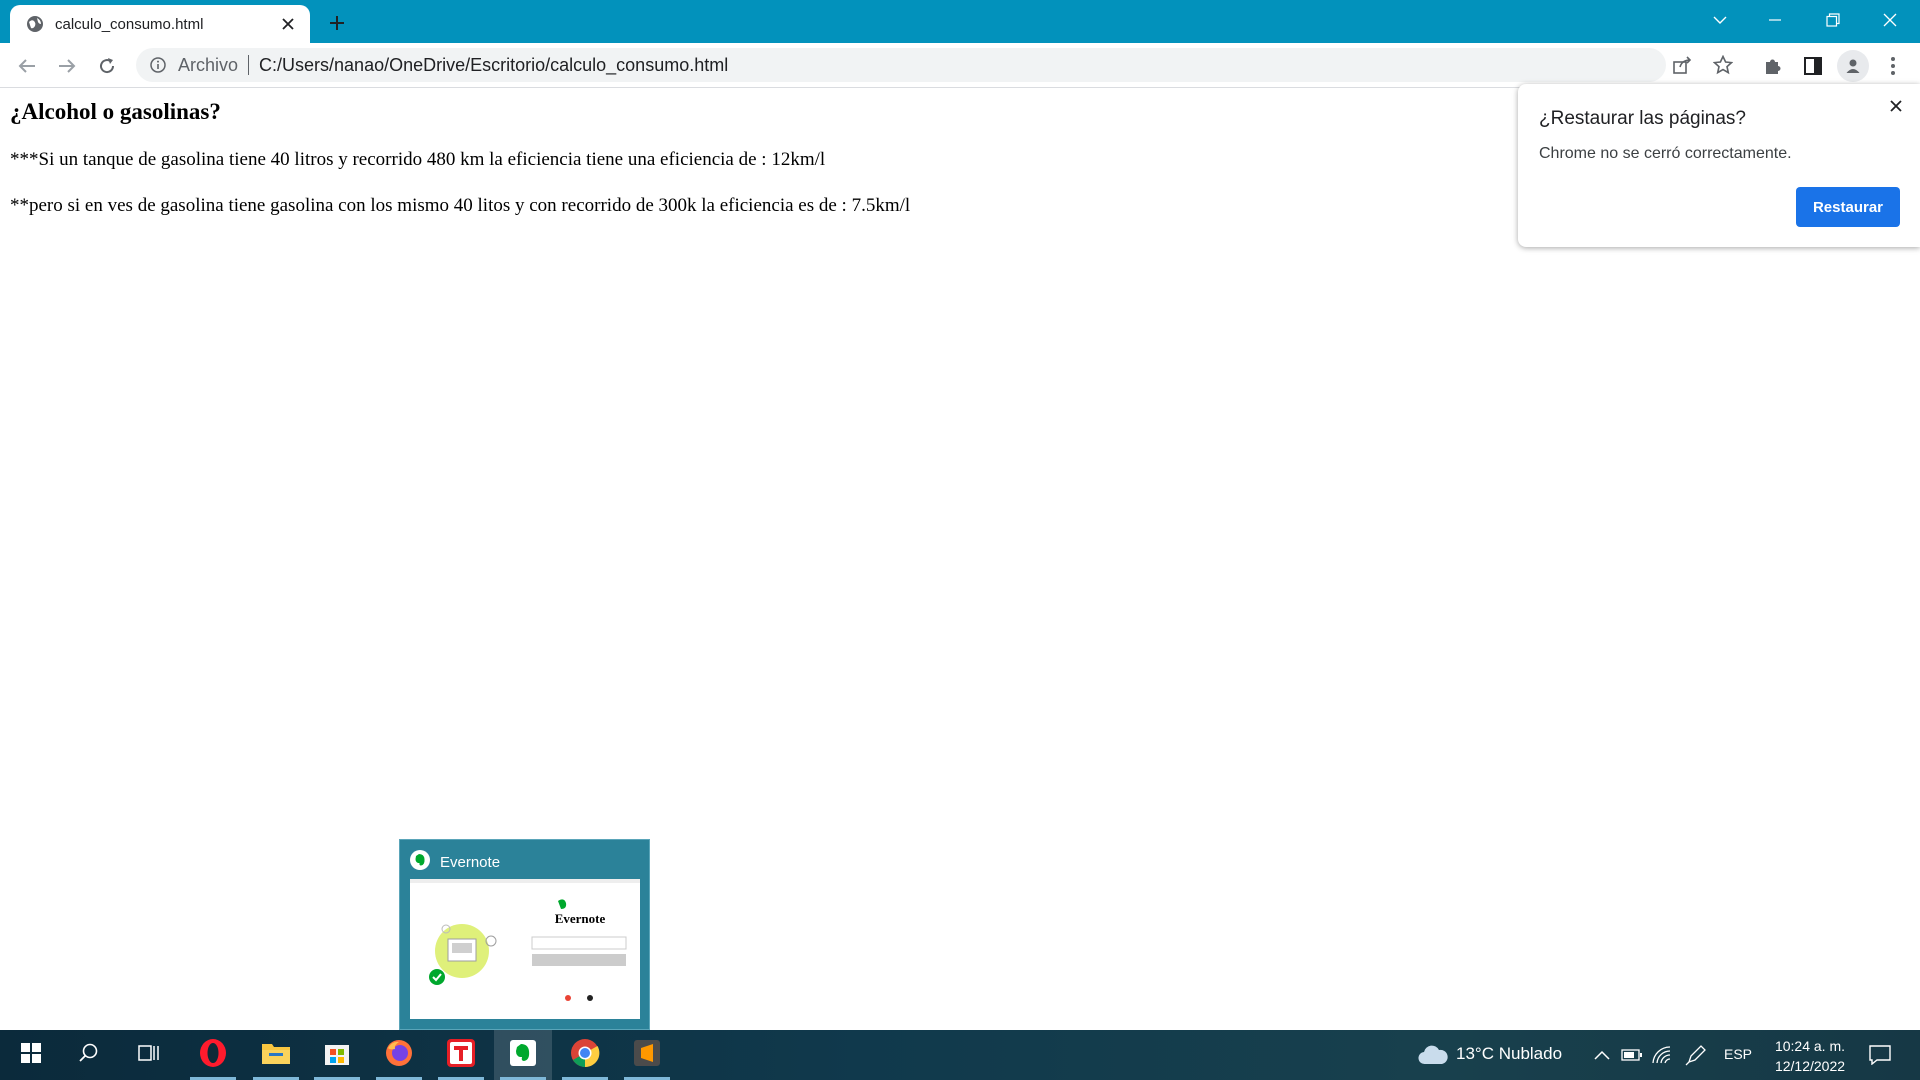  What do you see at coordinates (1773, 66) in the screenshot?
I see `extensions-puzzle-icon` at bounding box center [1773, 66].